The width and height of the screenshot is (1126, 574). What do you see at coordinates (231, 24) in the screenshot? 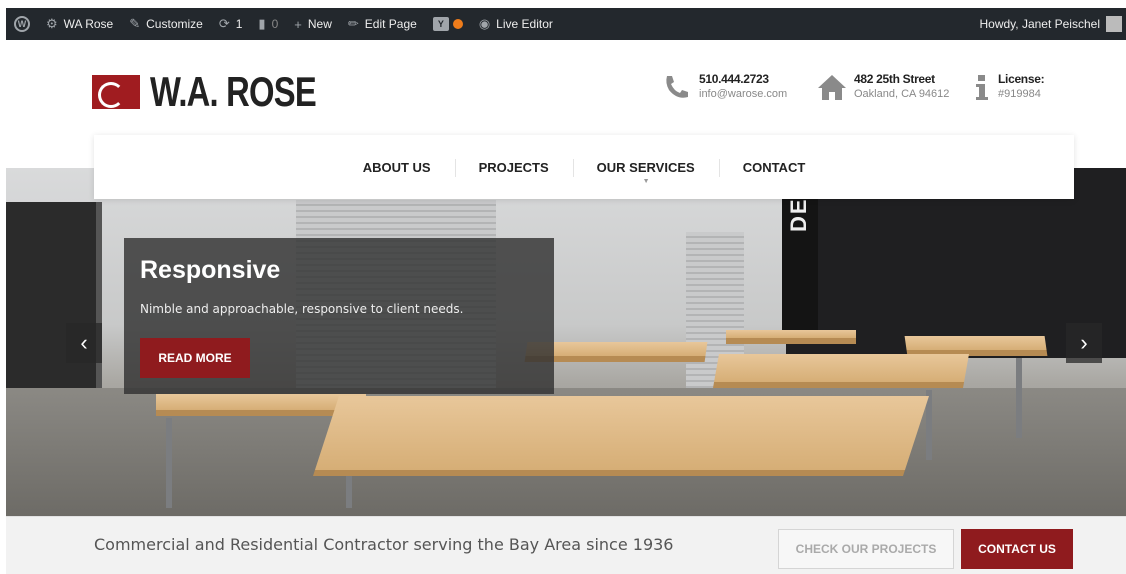
I see `updates-link: ⟳ 1` at bounding box center [231, 24].